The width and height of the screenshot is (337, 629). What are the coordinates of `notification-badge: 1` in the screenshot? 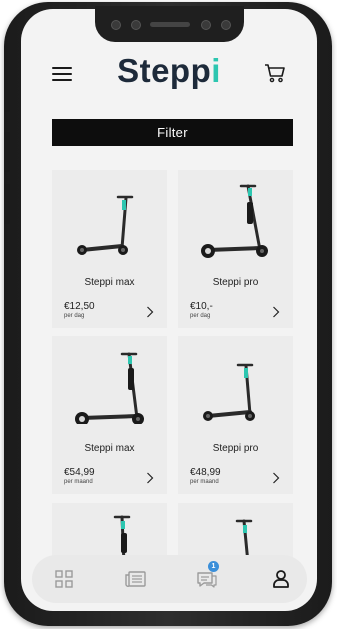 It's located at (213, 566).